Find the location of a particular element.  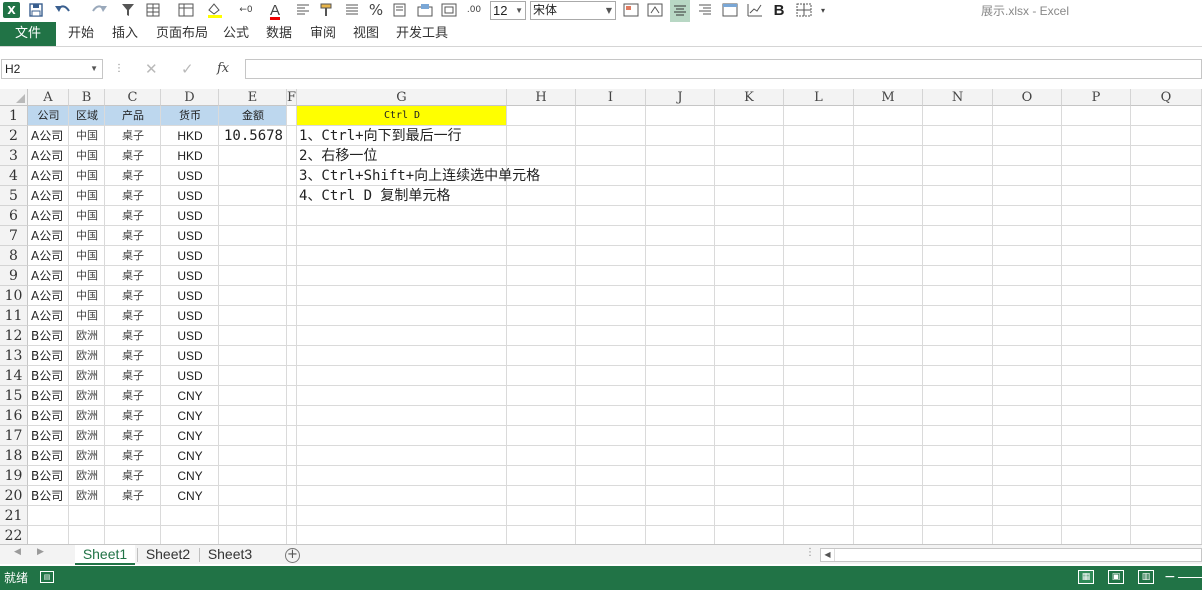

cell-q9 is located at coordinates (1166, 276).